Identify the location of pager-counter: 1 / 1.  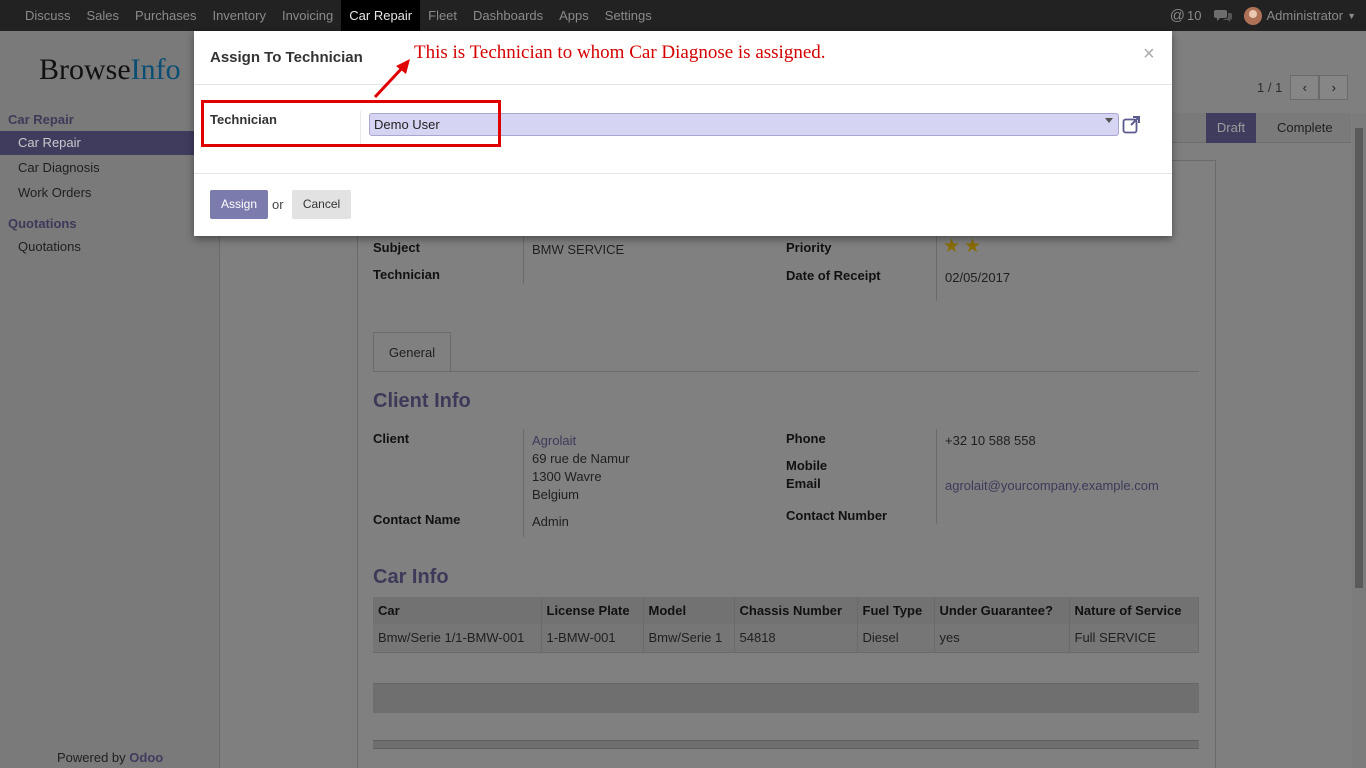
(1269, 87).